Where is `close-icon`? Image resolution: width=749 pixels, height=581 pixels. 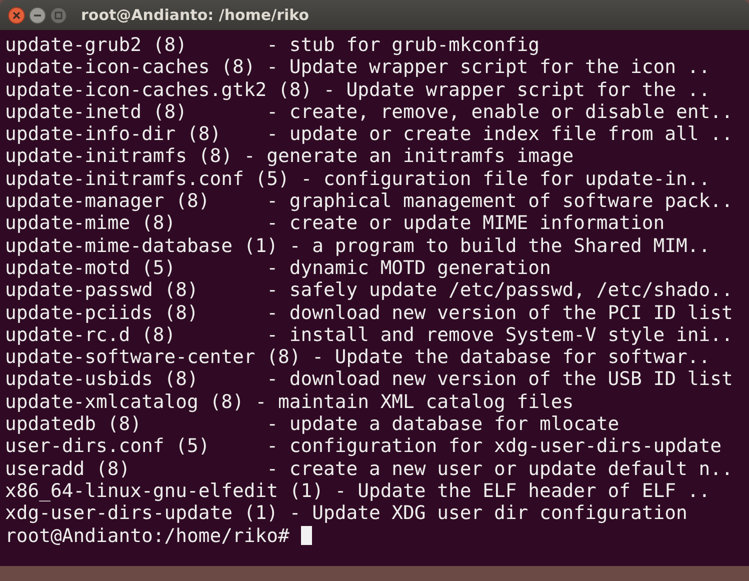 close-icon is located at coordinates (16, 15).